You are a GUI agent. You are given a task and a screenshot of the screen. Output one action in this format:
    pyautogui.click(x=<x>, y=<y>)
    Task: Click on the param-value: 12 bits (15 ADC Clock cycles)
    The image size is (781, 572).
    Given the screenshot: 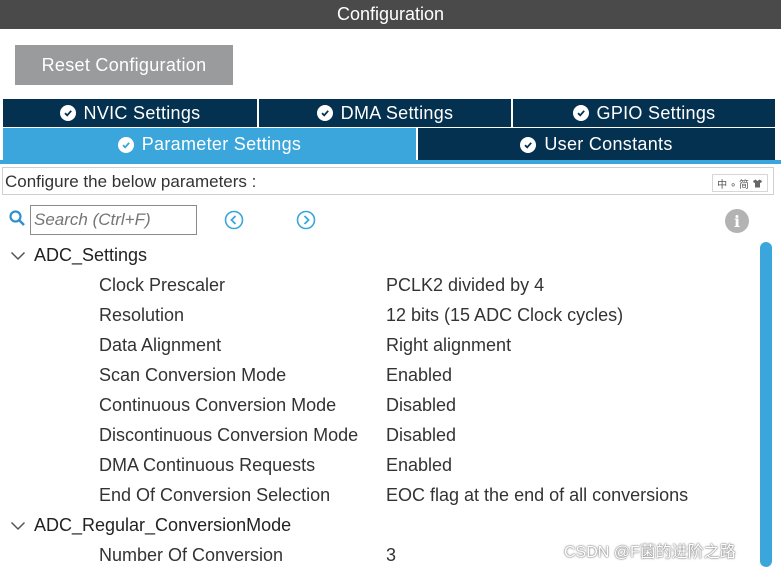 What is the action you would take?
    pyautogui.click(x=504, y=315)
    